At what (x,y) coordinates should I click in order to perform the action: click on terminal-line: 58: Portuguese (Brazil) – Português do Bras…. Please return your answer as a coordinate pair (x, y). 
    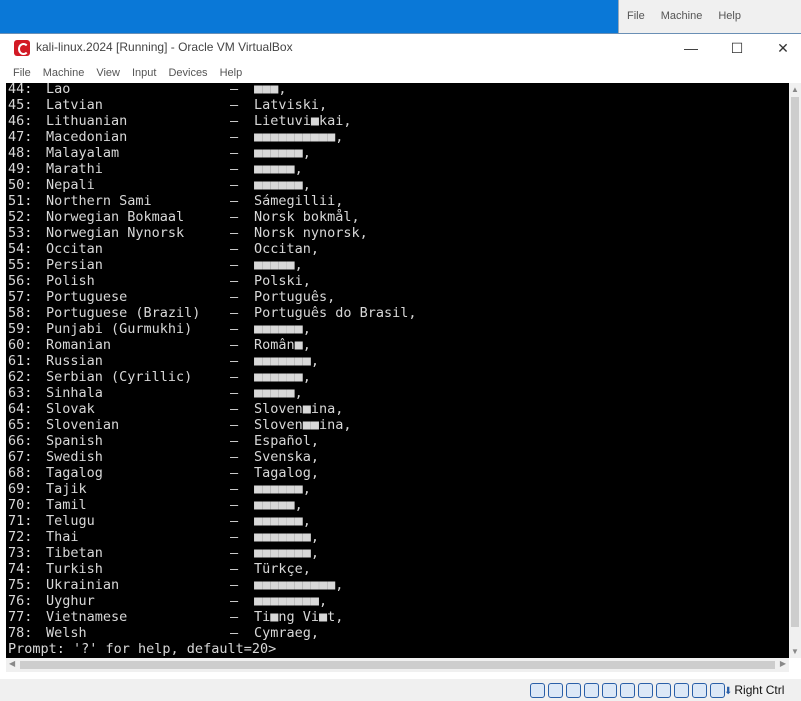
    Looking at the image, I should click on (212, 313).